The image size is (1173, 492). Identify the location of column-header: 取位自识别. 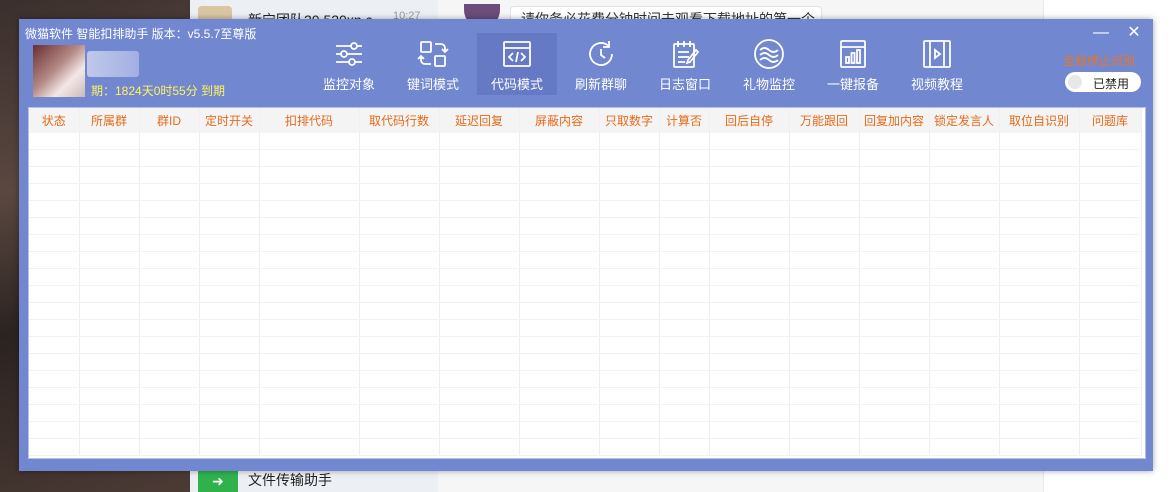
(1039, 120).